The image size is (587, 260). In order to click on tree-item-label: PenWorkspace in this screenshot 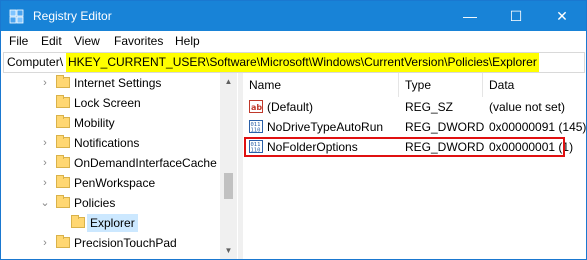, I will do `click(115, 183)`.